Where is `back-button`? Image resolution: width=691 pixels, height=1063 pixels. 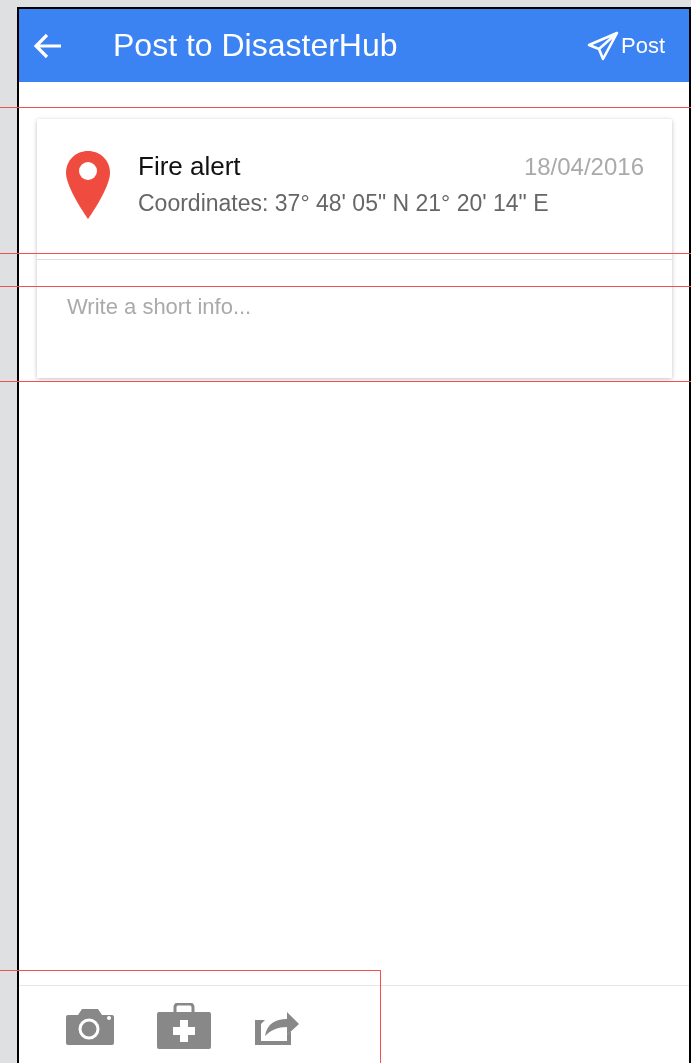
back-button is located at coordinates (48, 45).